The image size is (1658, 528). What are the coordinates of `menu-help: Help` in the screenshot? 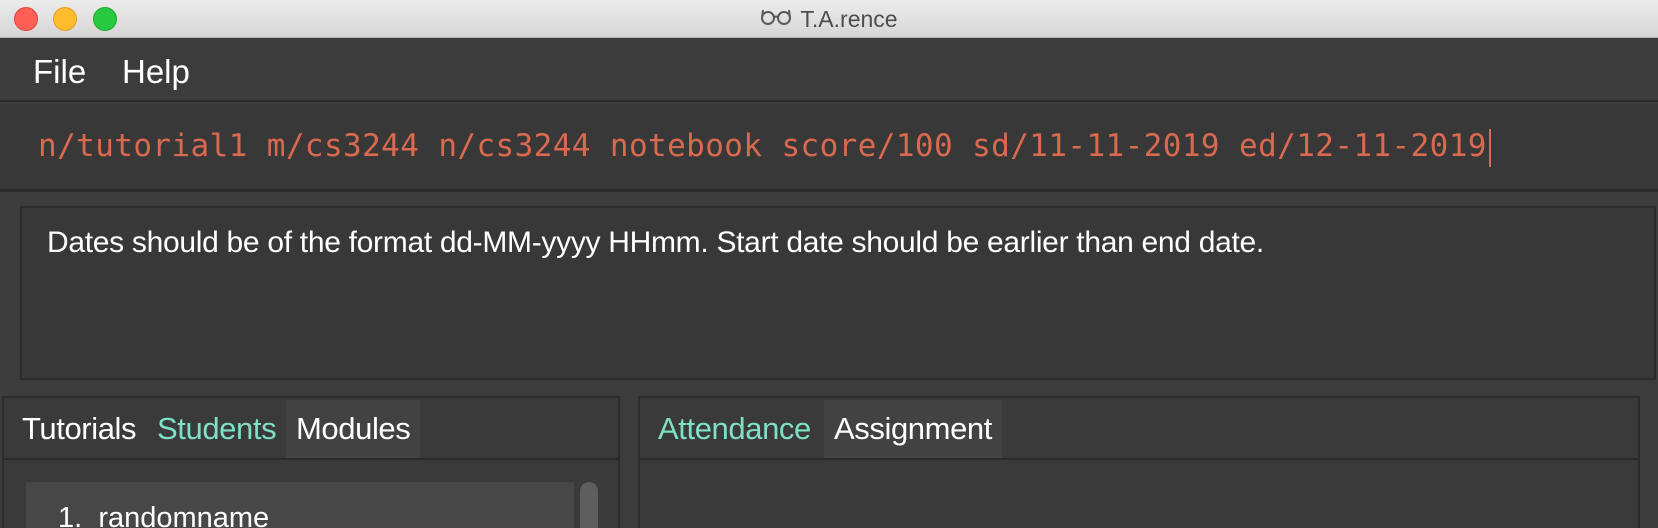 It's located at (156, 72).